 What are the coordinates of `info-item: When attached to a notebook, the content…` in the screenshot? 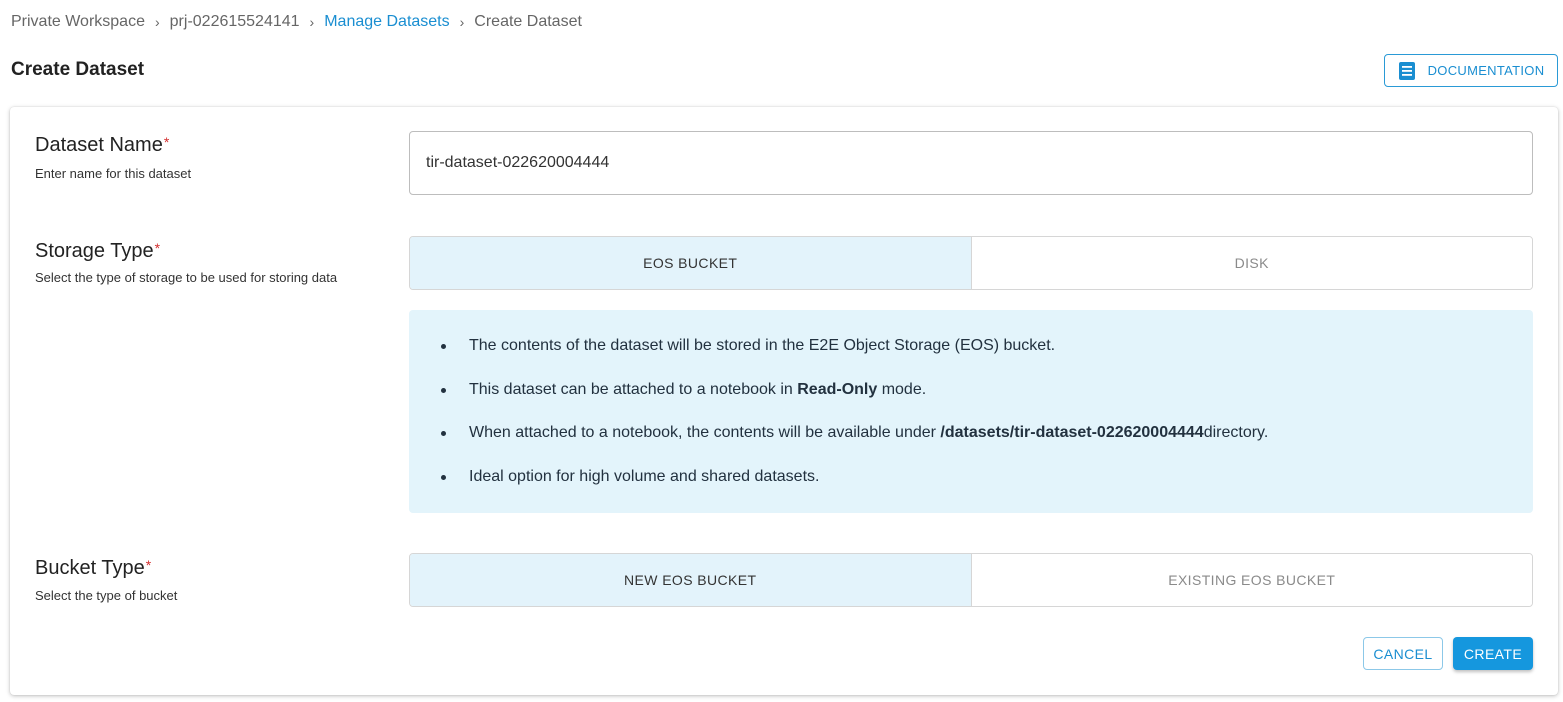 It's located at (987, 441).